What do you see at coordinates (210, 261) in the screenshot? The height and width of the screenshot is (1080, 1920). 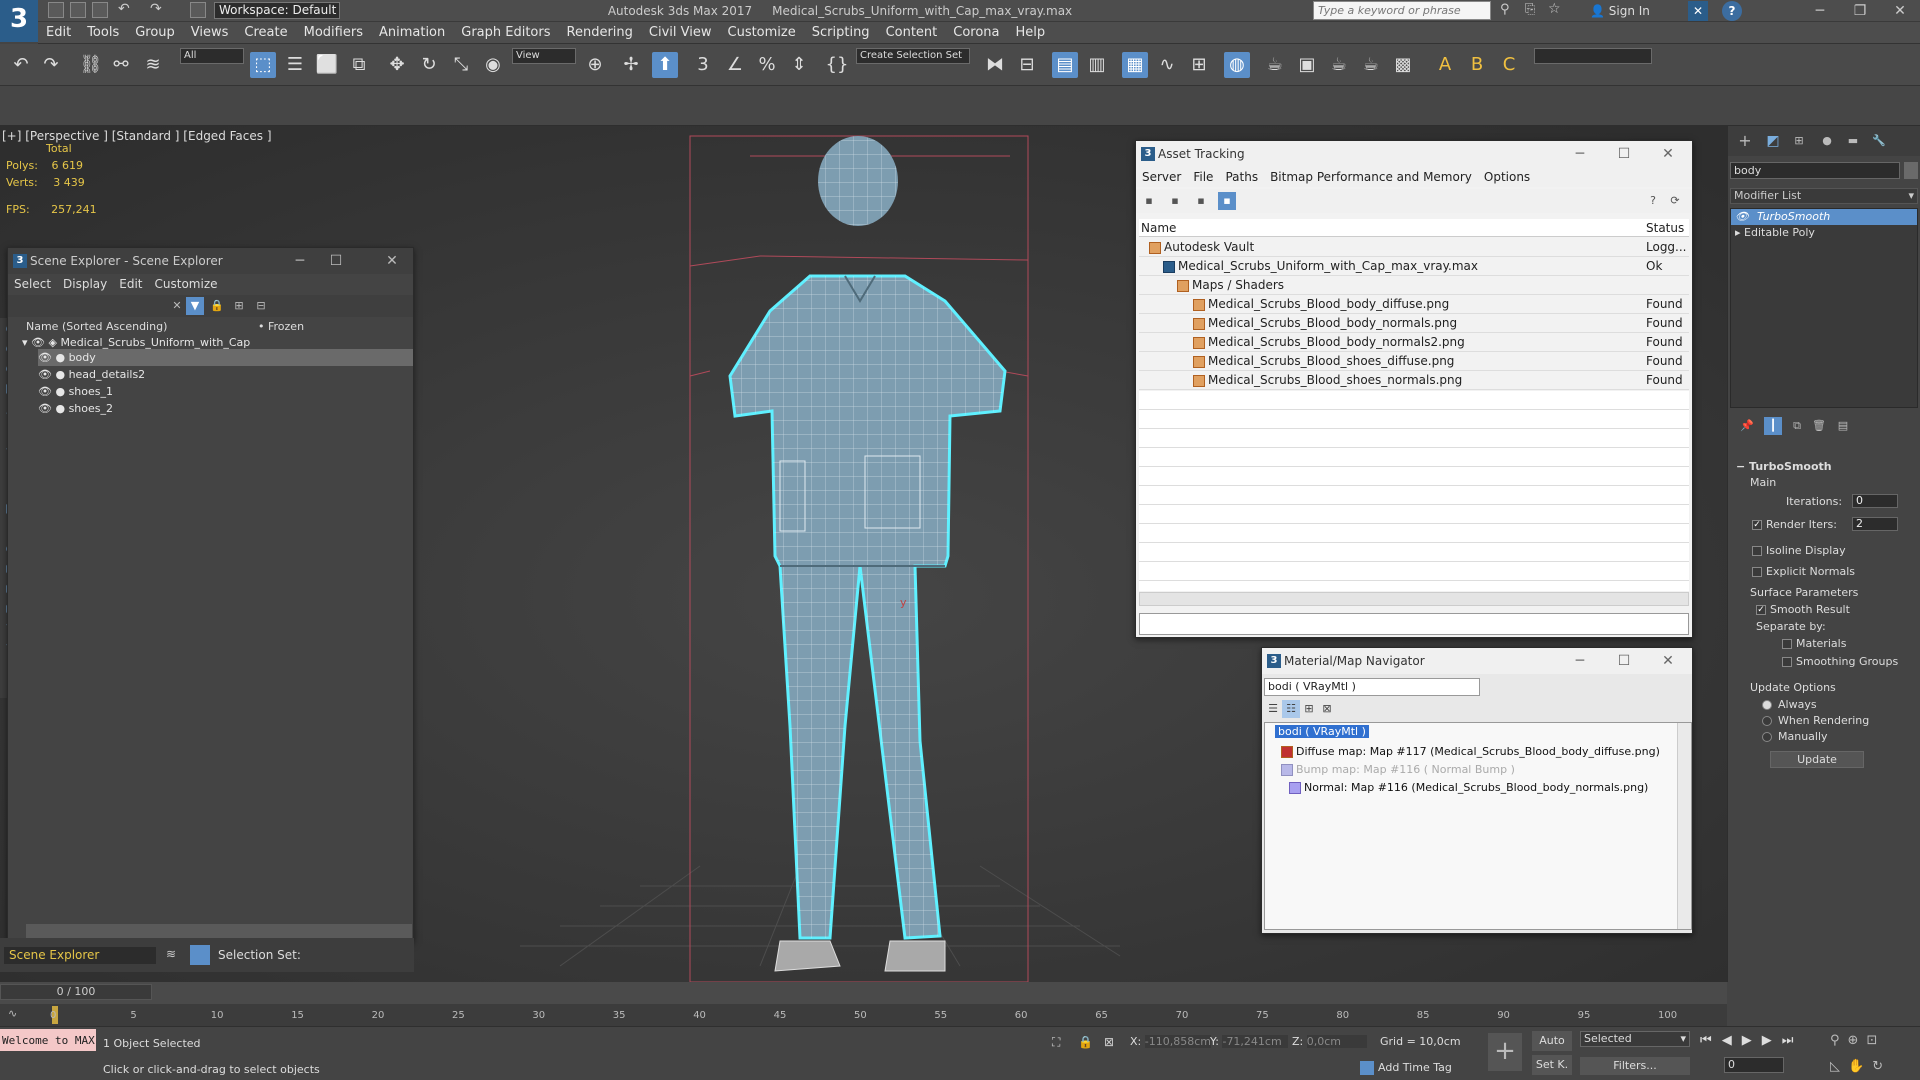 I see `scene-explorer-titlebar: 3 Scene Explorer - Scene Explorer ─ ☐ ✕` at bounding box center [210, 261].